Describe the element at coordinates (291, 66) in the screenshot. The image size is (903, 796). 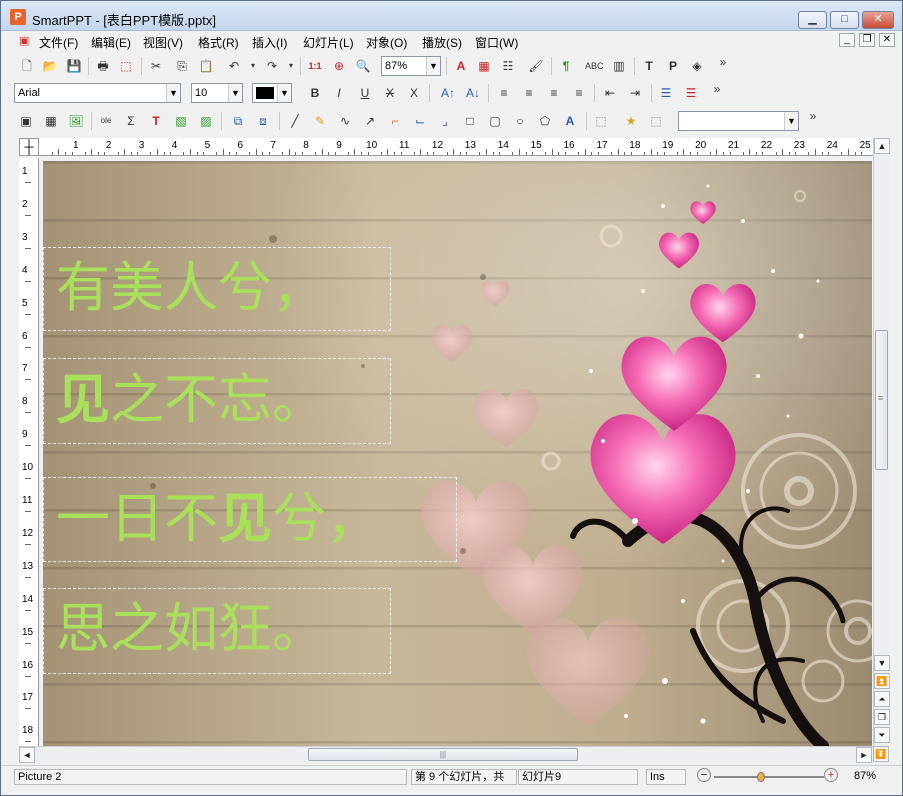
I see `redo-dropdown-icon: ▾` at that location.